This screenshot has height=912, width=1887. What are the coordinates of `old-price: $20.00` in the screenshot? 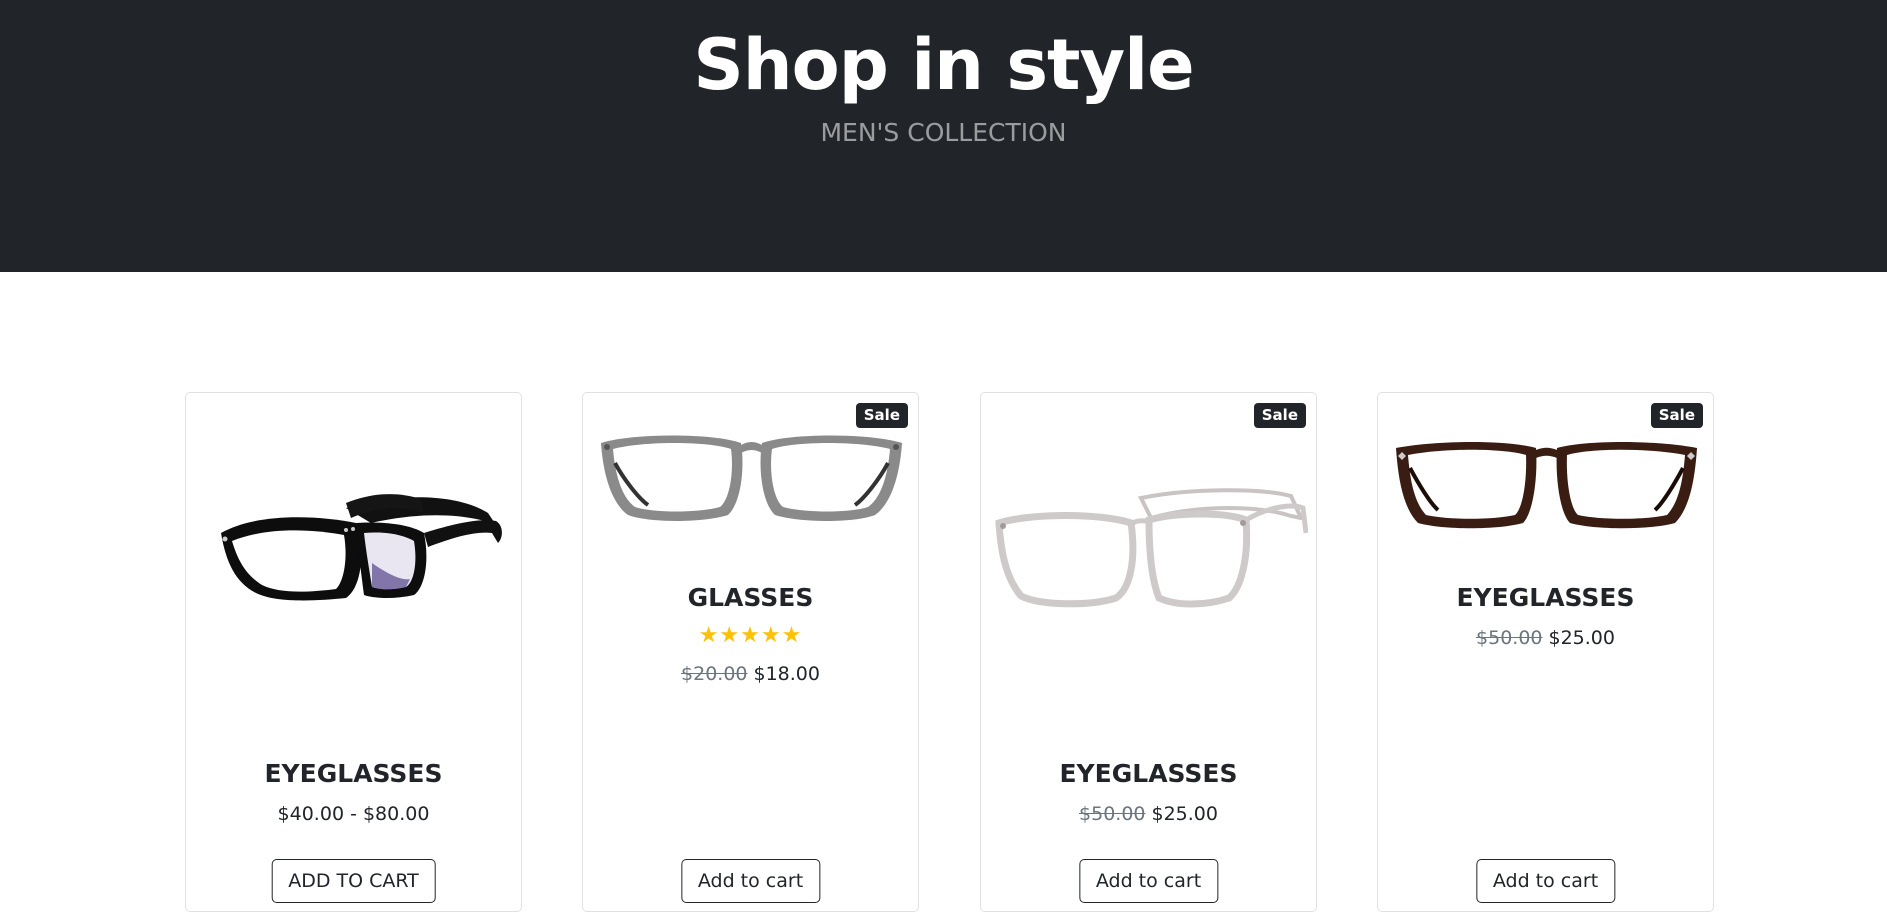 It's located at (714, 674).